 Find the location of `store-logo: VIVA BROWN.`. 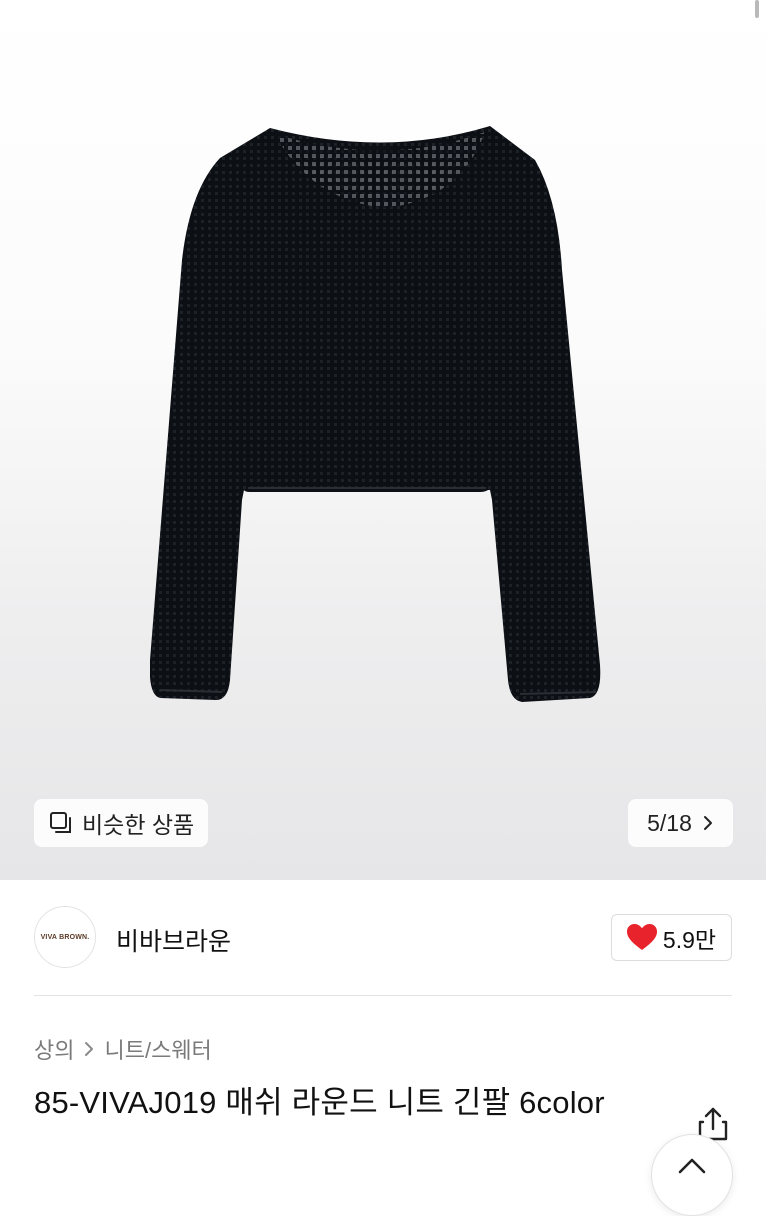

store-logo: VIVA BROWN. is located at coordinates (65, 937).